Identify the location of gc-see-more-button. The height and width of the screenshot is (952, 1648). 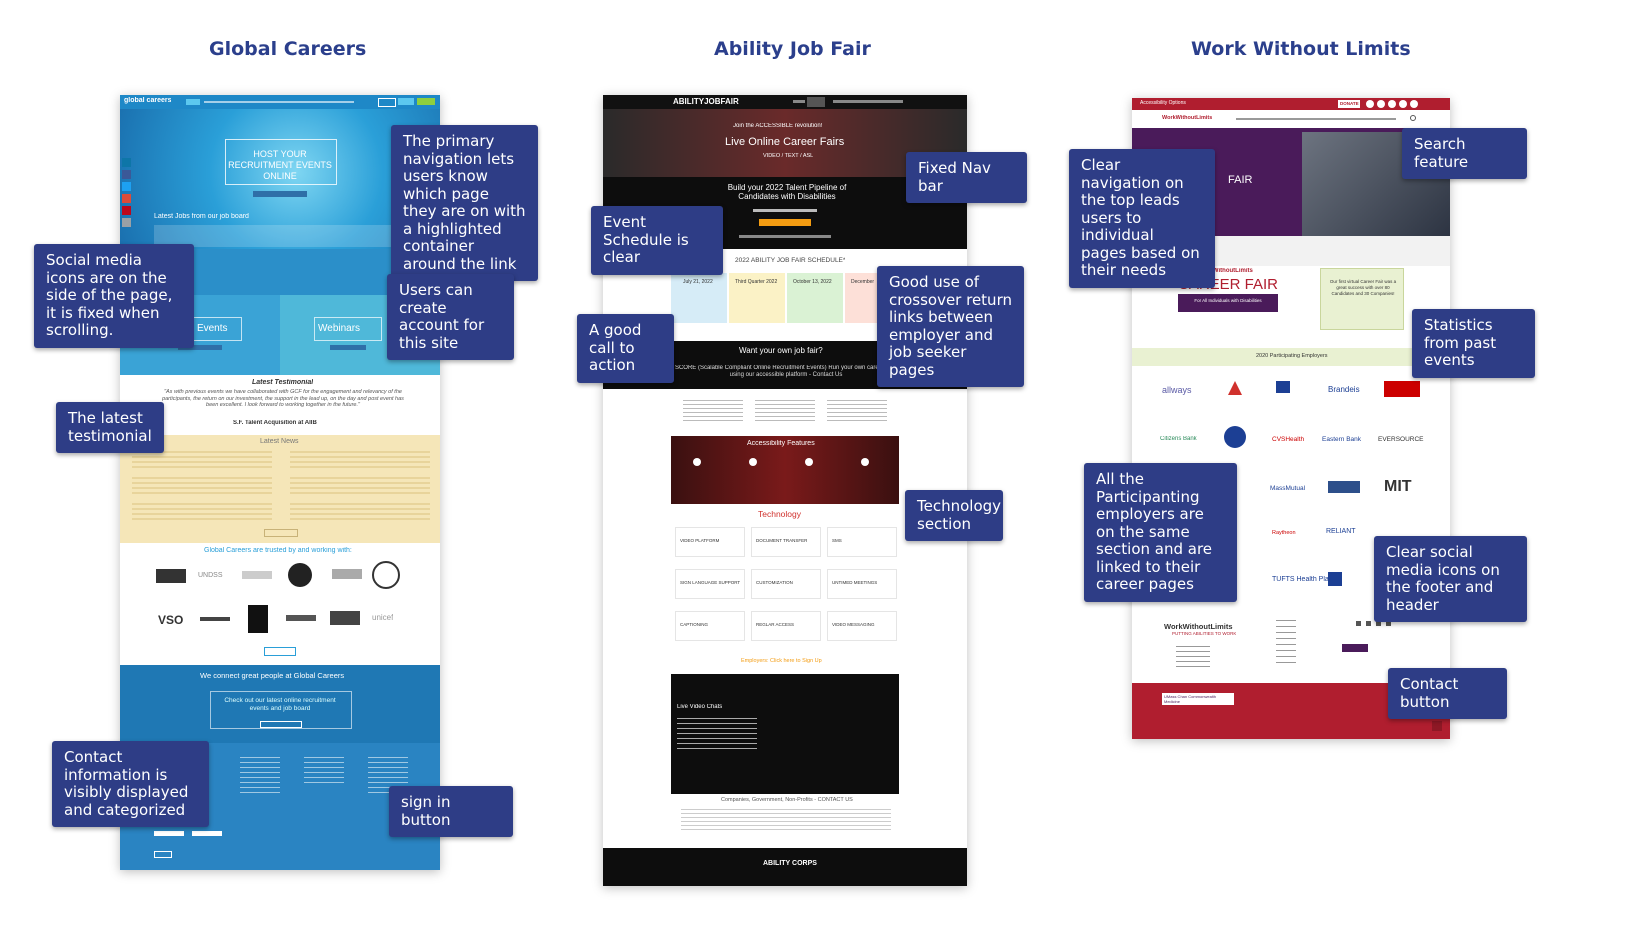
(280, 651).